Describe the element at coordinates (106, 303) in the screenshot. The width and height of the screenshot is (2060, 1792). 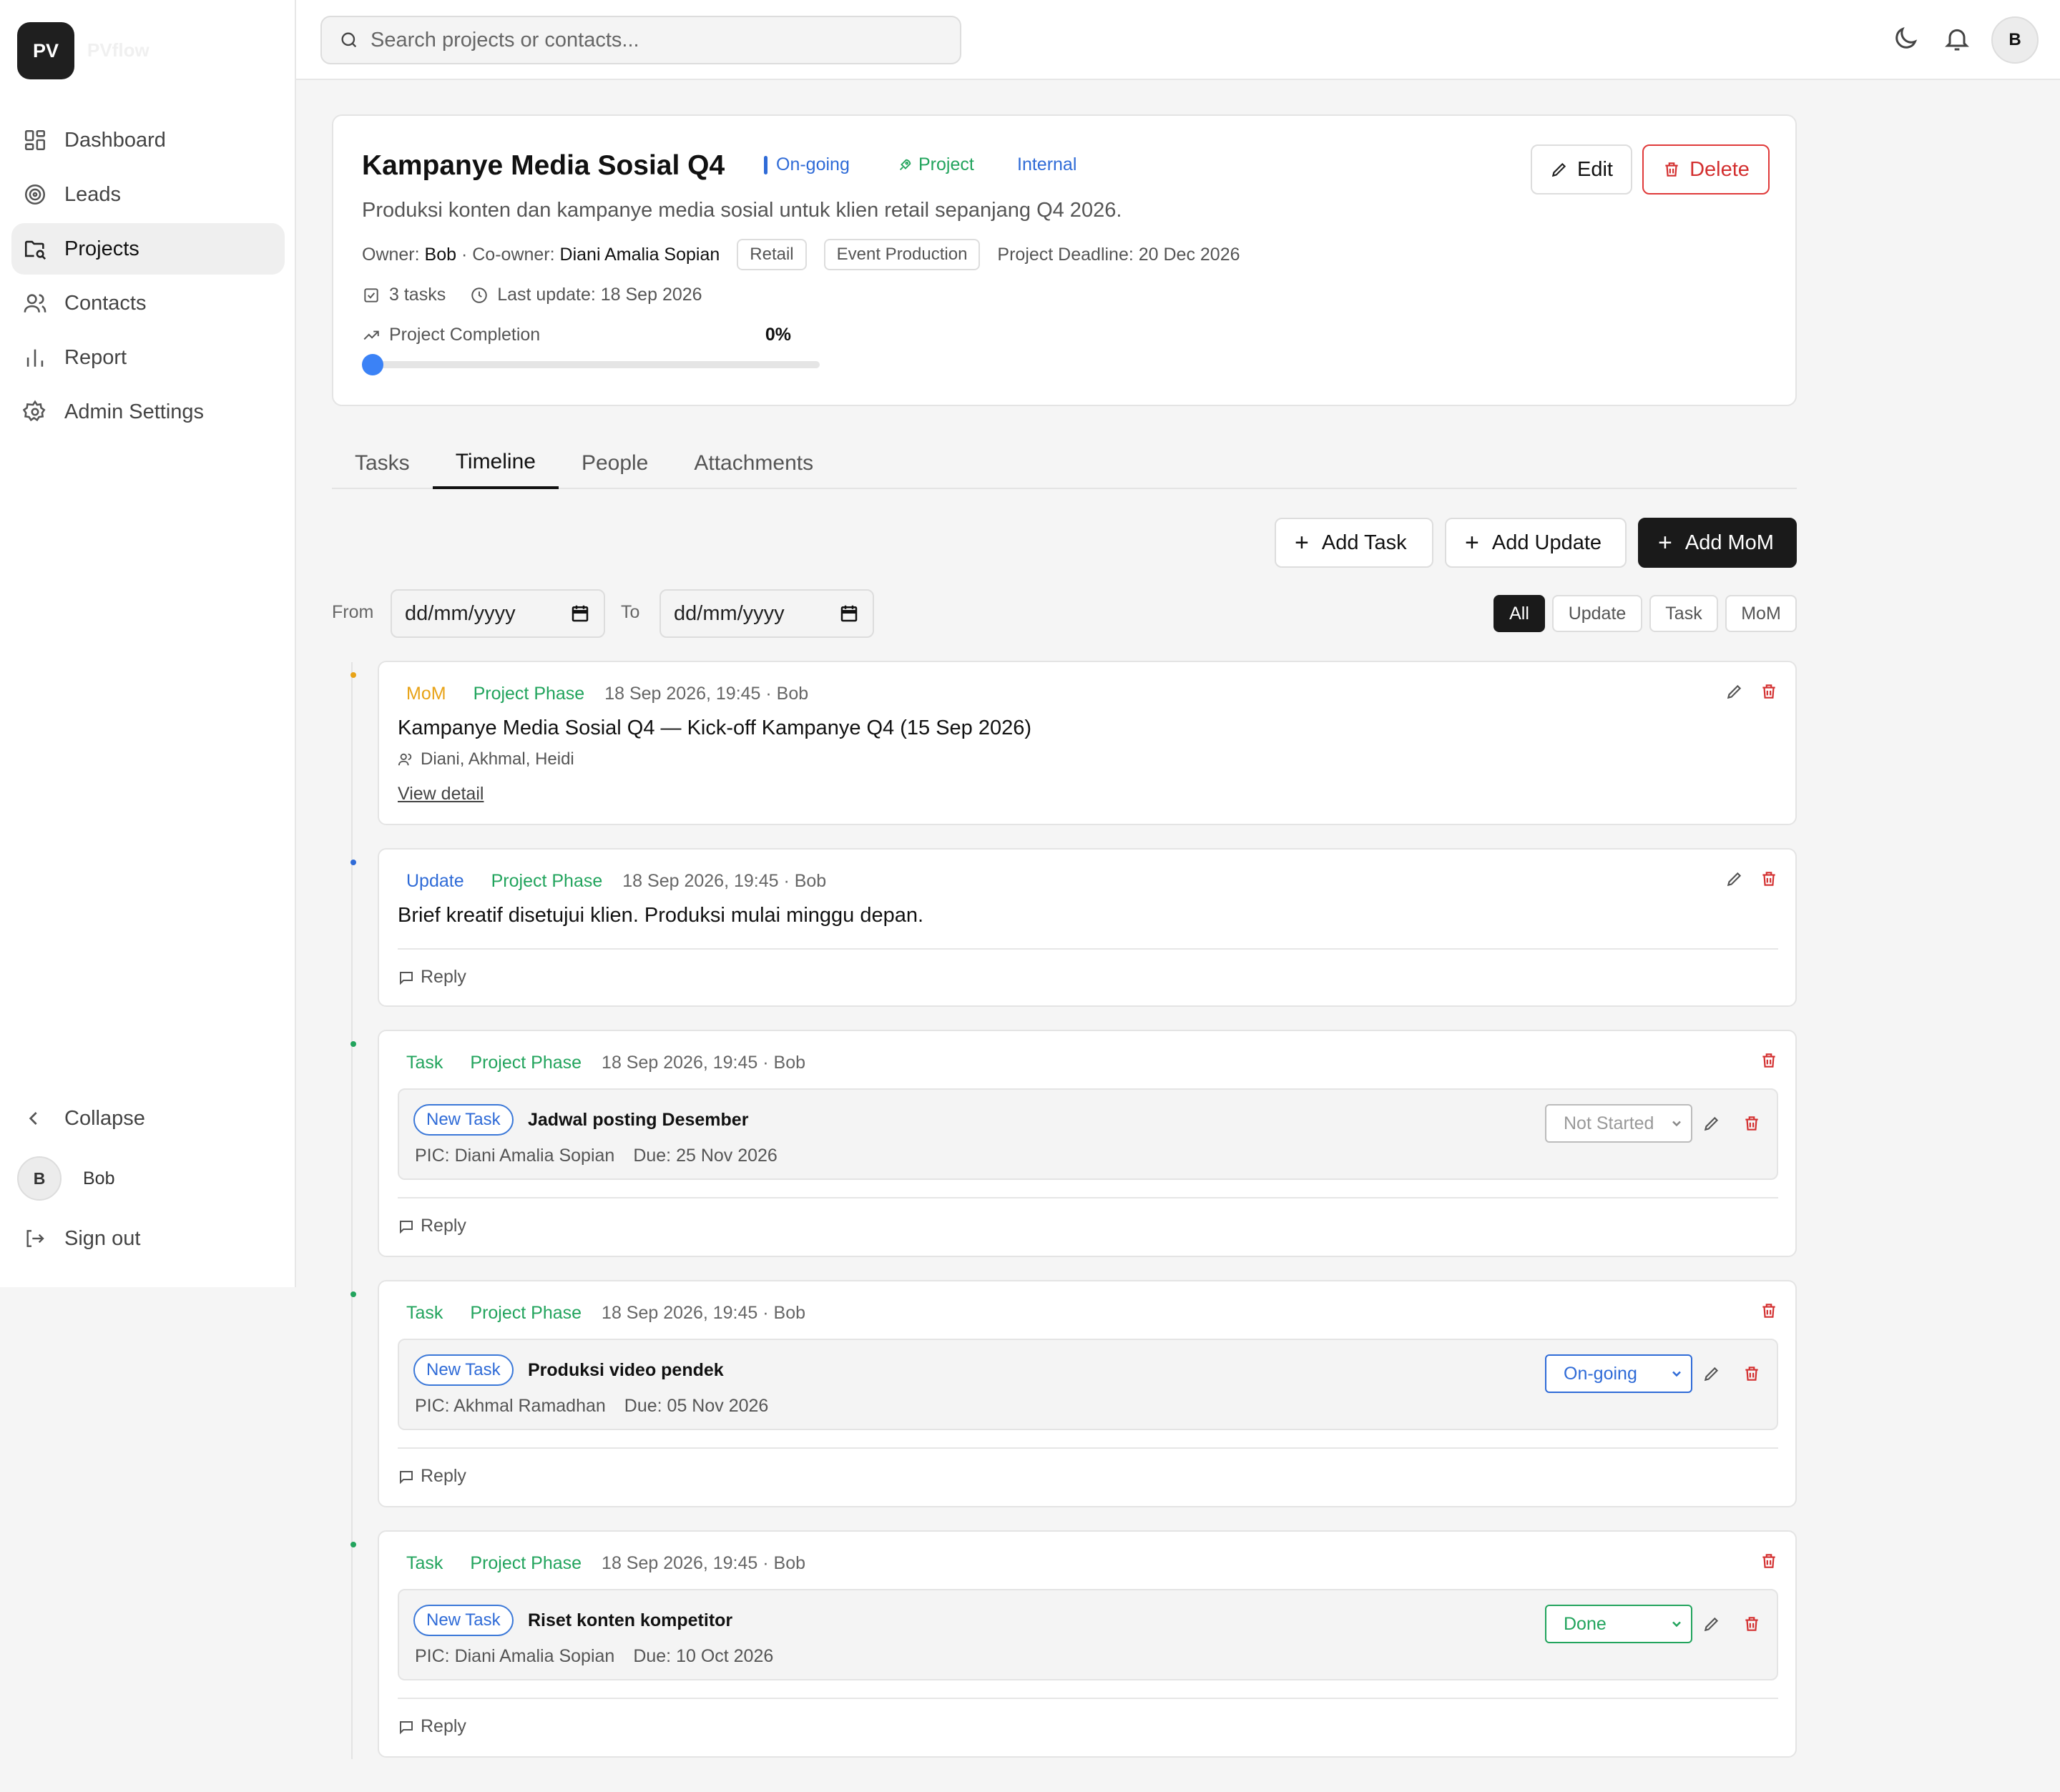
I see `sidebar-item-label: Contacts` at that location.